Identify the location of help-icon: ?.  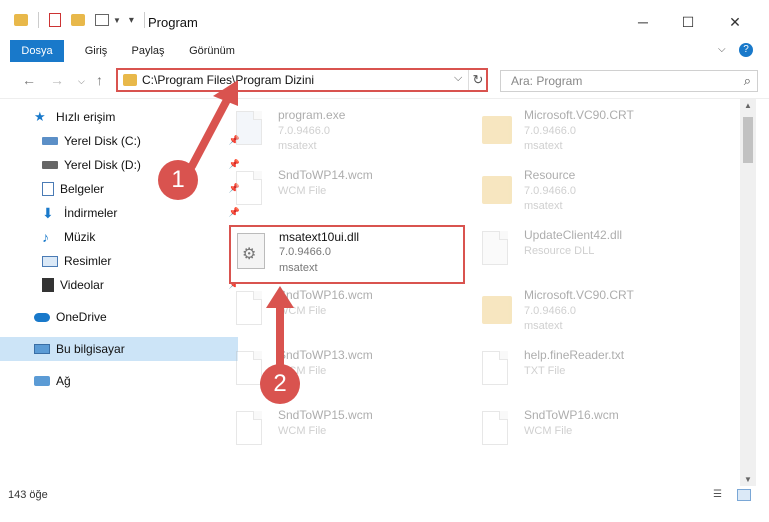
(746, 50).